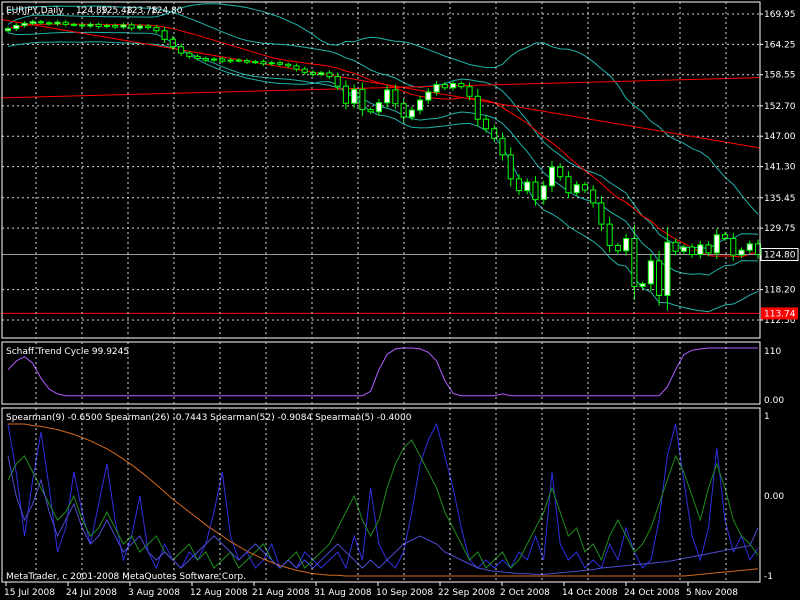  I want to click on price-tick-label: 129.75, so click(780, 229).